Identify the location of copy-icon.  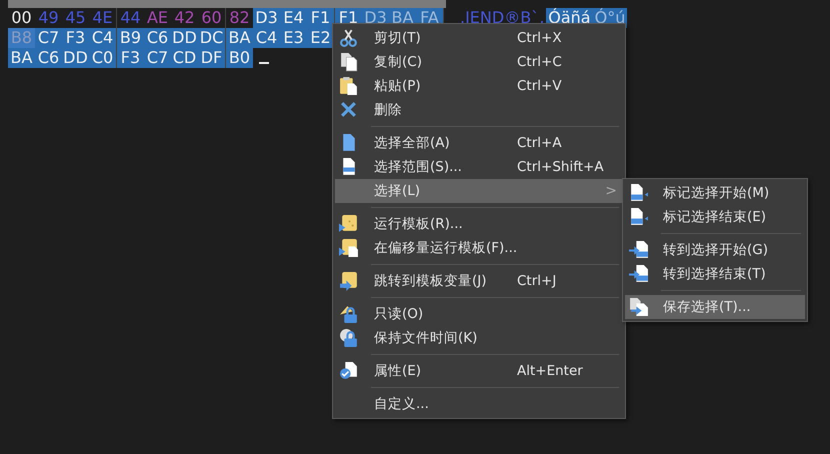
(349, 62).